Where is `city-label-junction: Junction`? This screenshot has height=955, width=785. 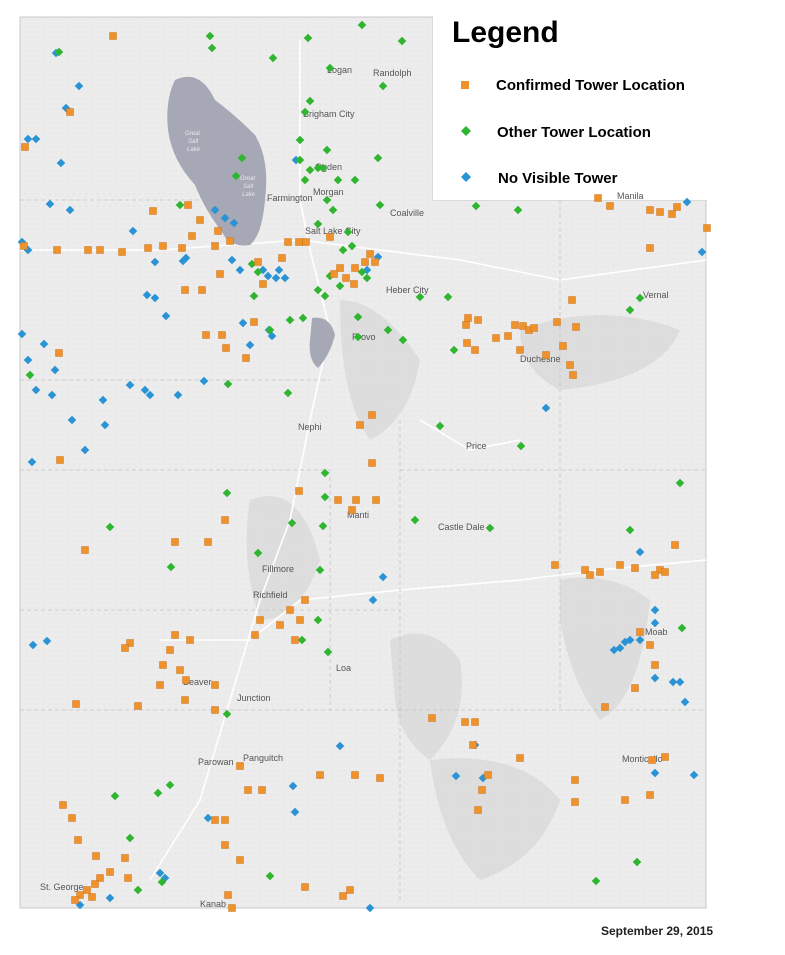 city-label-junction: Junction is located at coordinates (254, 698).